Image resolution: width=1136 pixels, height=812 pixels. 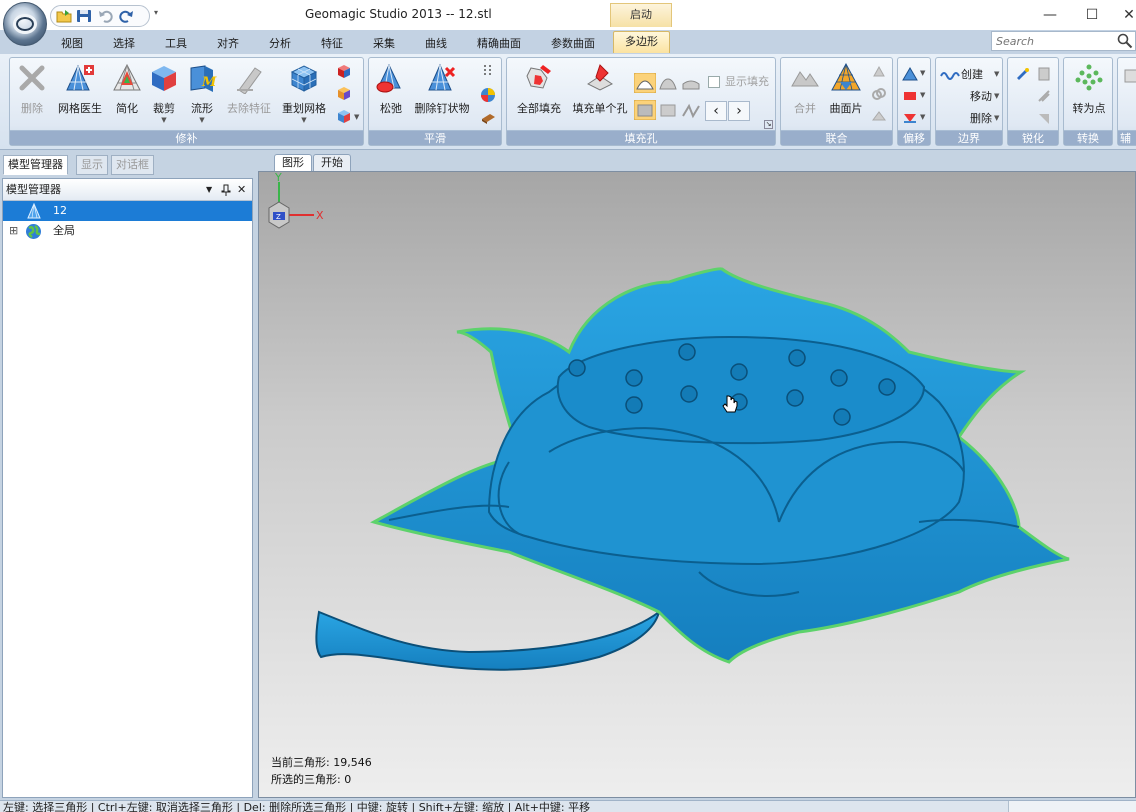 I want to click on tab-view: 视图, so click(x=72, y=43).